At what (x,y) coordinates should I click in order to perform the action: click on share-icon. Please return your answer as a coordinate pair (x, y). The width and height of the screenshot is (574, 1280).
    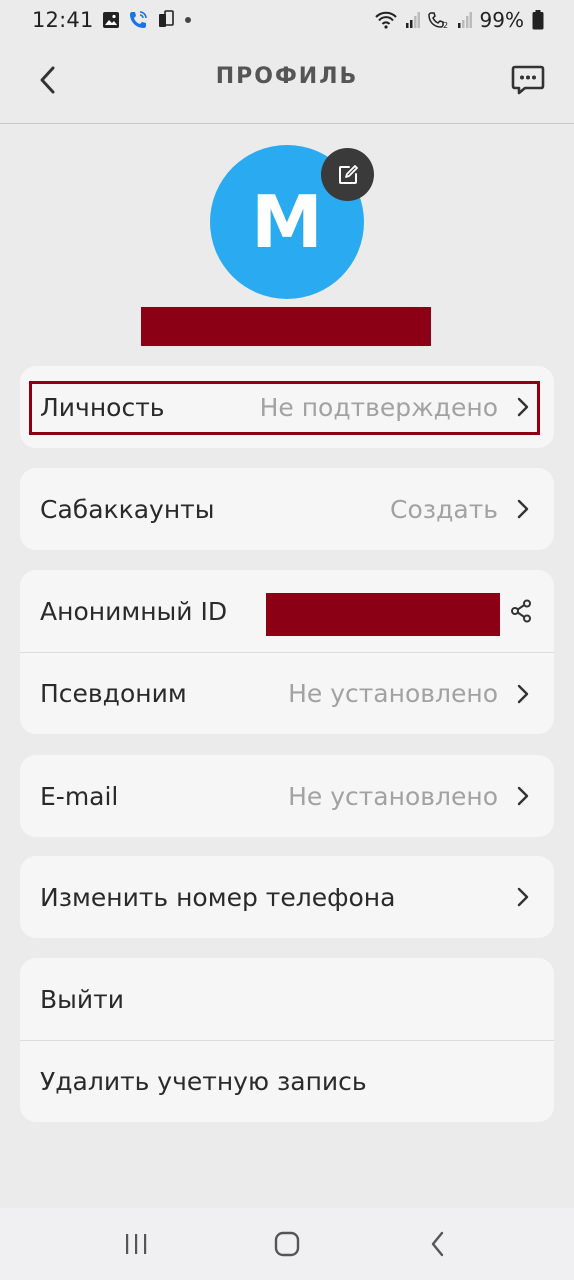
    Looking at the image, I should click on (521, 614).